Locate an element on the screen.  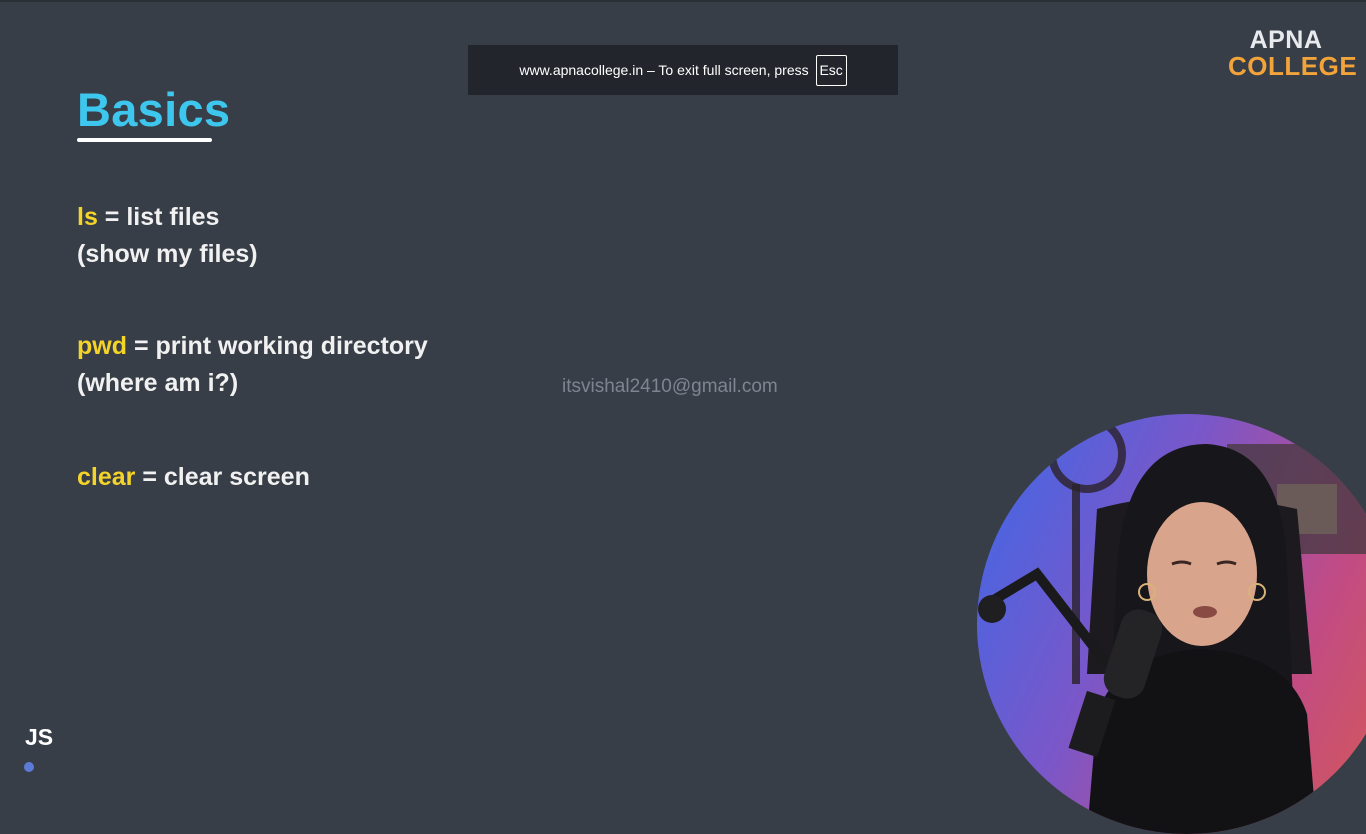
slide-title: Basics is located at coordinates (154, 109).